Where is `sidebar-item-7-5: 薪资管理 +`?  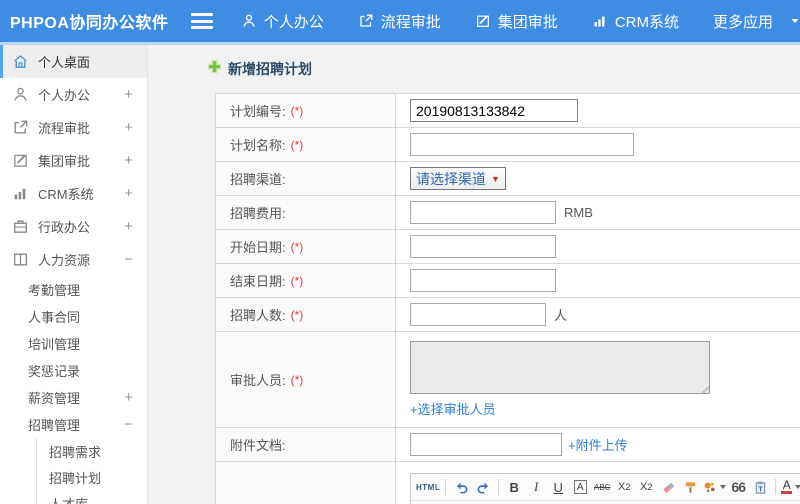
sidebar-item-7-5: 薪资管理 + is located at coordinates (73, 397).